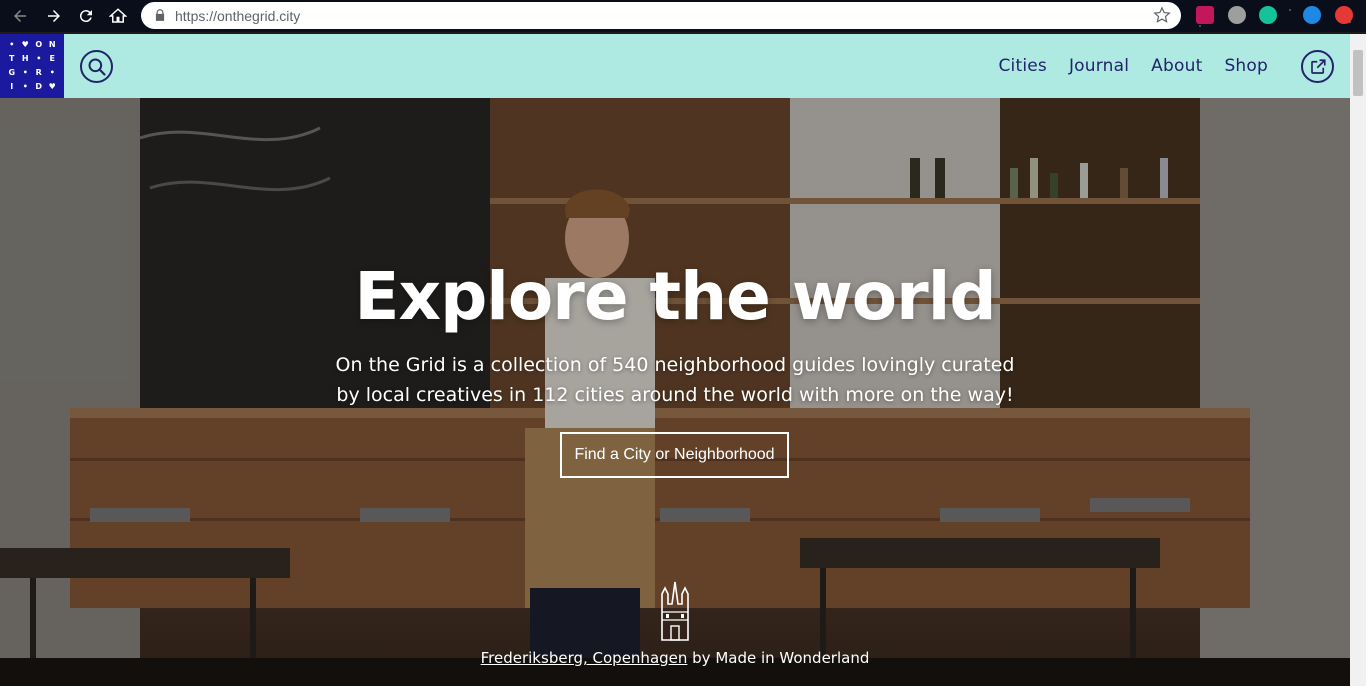 The height and width of the screenshot is (686, 1366). I want to click on site-logo: • ♥ O N T H • E G • R • I • D ♥, so click(32, 66).